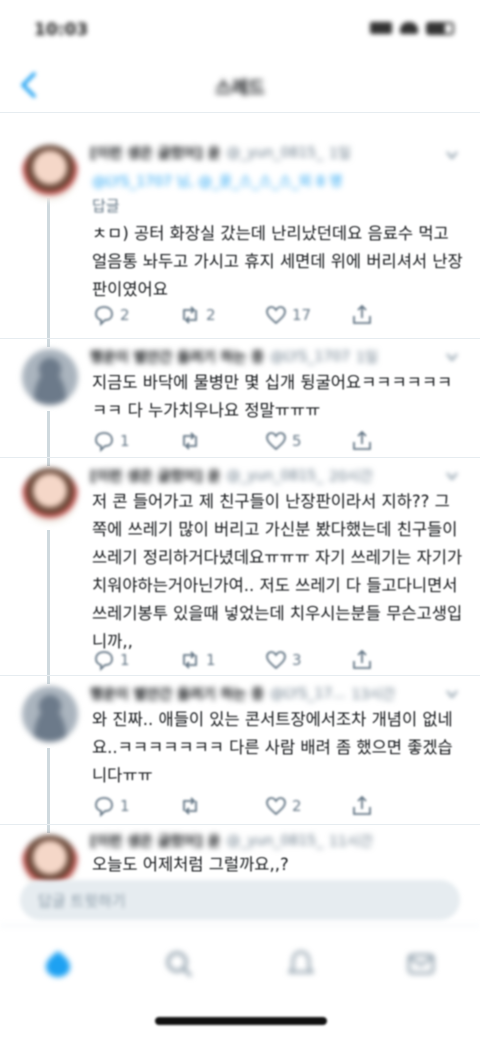 The width and height of the screenshot is (480, 1039). I want to click on status-icons, so click(412, 28).